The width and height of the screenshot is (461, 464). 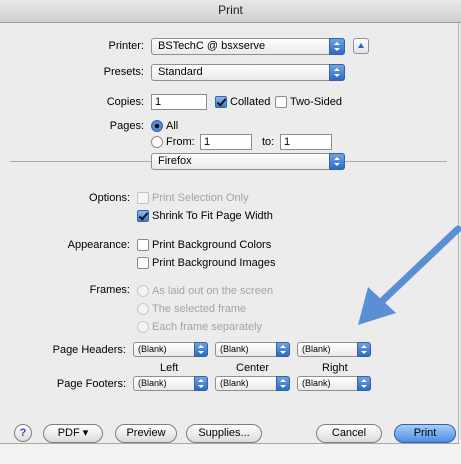 What do you see at coordinates (126, 126) in the screenshot?
I see `pages-label: Pages:` at bounding box center [126, 126].